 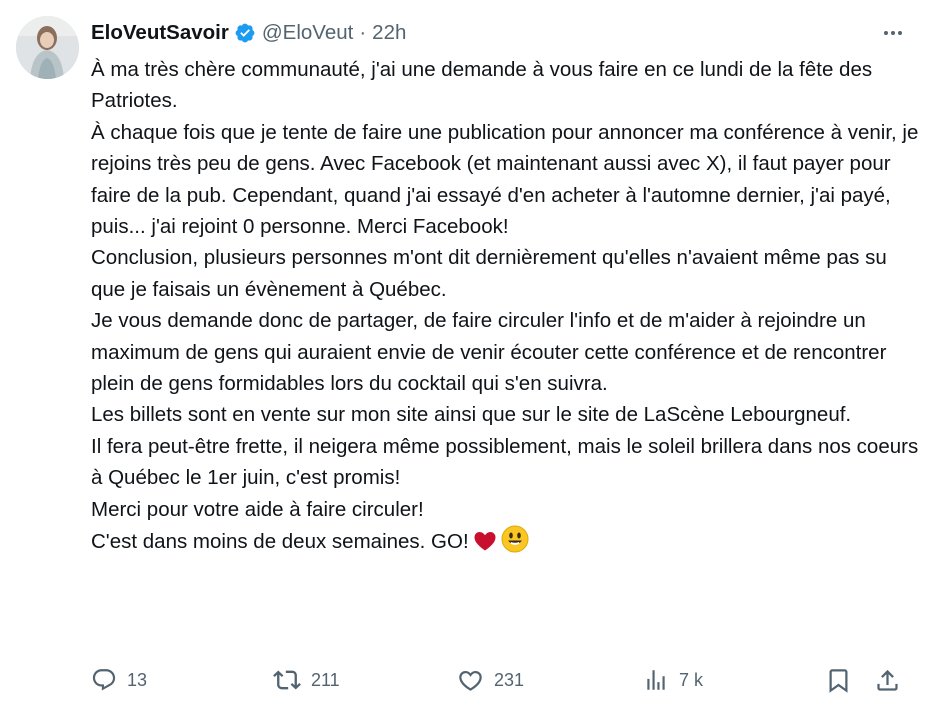 What do you see at coordinates (490, 680) in the screenshot?
I see `like-button: 231` at bounding box center [490, 680].